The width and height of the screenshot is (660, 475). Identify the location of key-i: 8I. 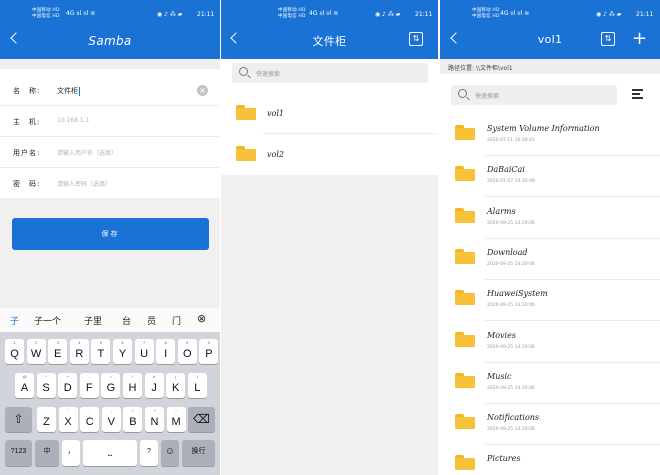
(166, 351).